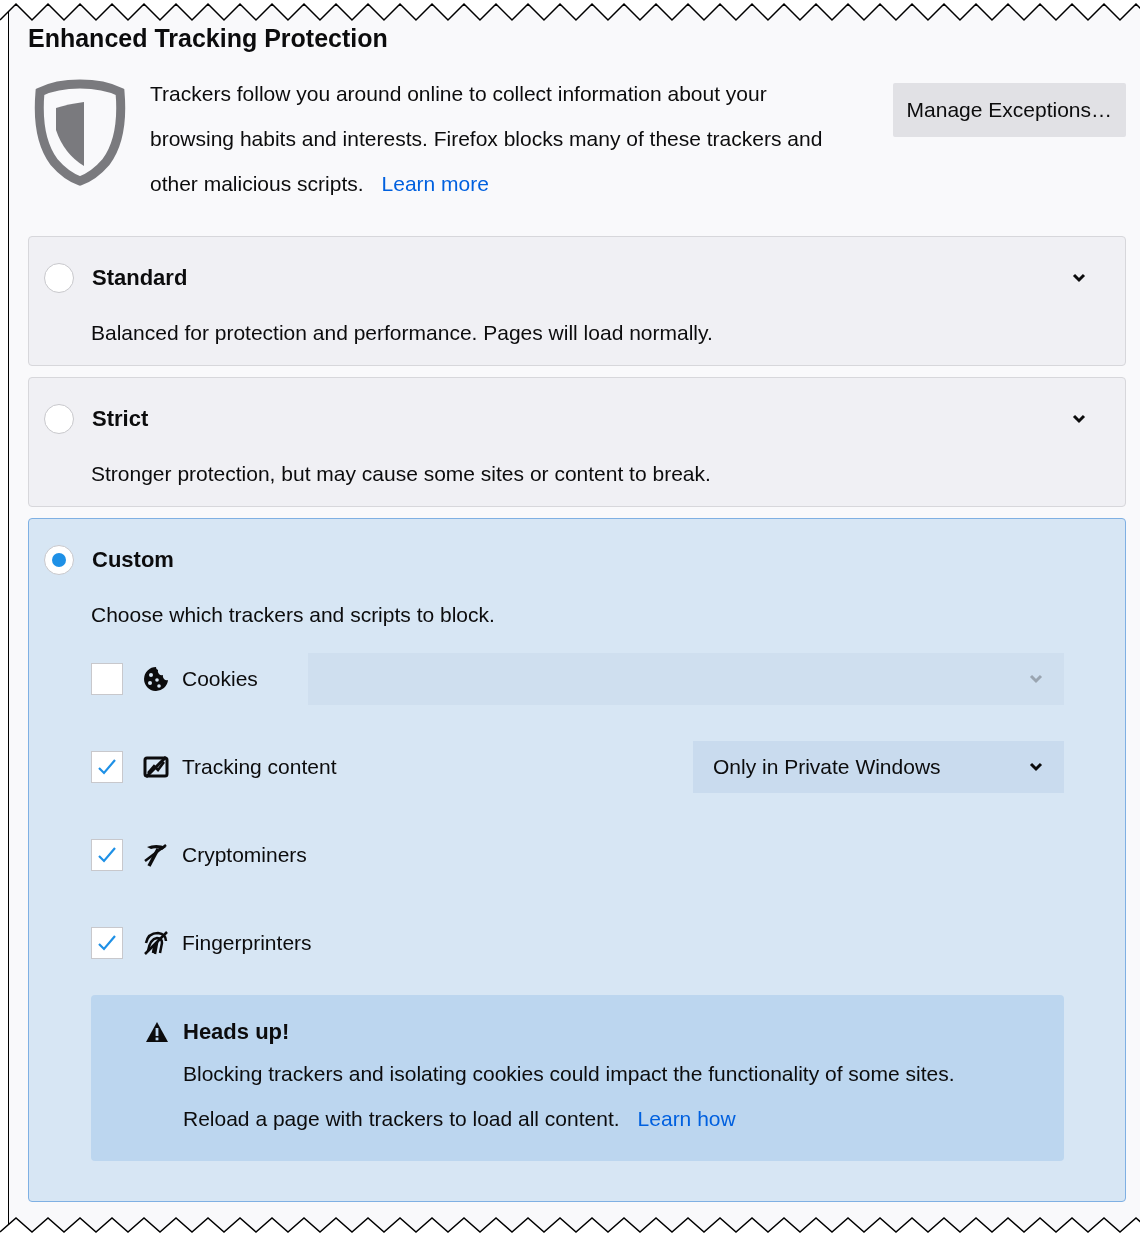 Image resolution: width=1140 pixels, height=1236 pixels. I want to click on image-blocked-icon, so click(156, 767).